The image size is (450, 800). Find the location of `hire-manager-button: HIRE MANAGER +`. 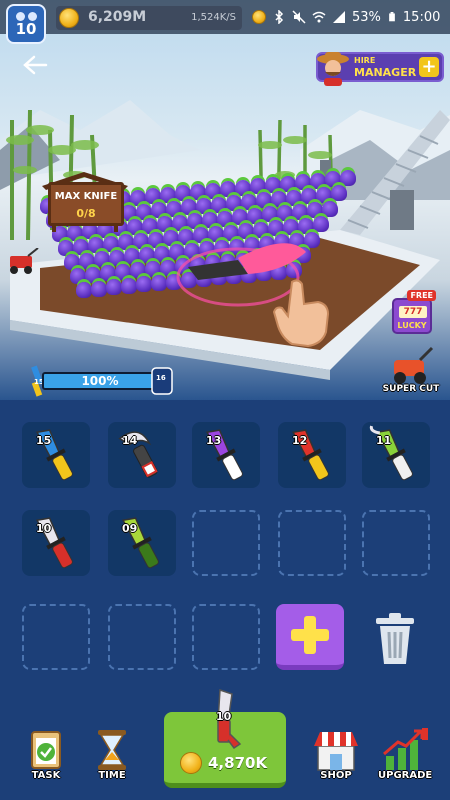

hire-manager-button: HIRE MANAGER + is located at coordinates (380, 69).